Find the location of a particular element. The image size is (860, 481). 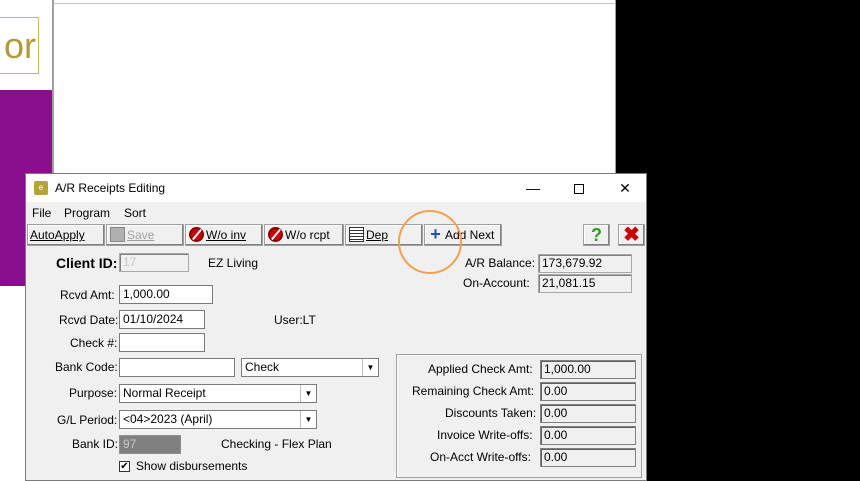

rcvd-date-input: 01/10/2024 is located at coordinates (162, 319).